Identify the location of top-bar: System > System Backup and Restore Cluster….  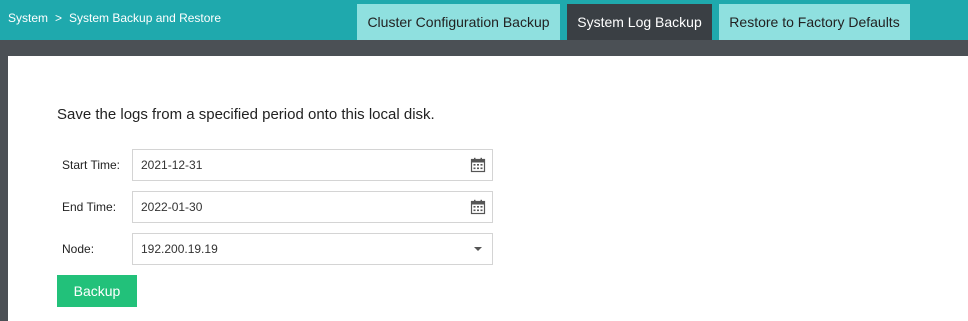
(484, 20).